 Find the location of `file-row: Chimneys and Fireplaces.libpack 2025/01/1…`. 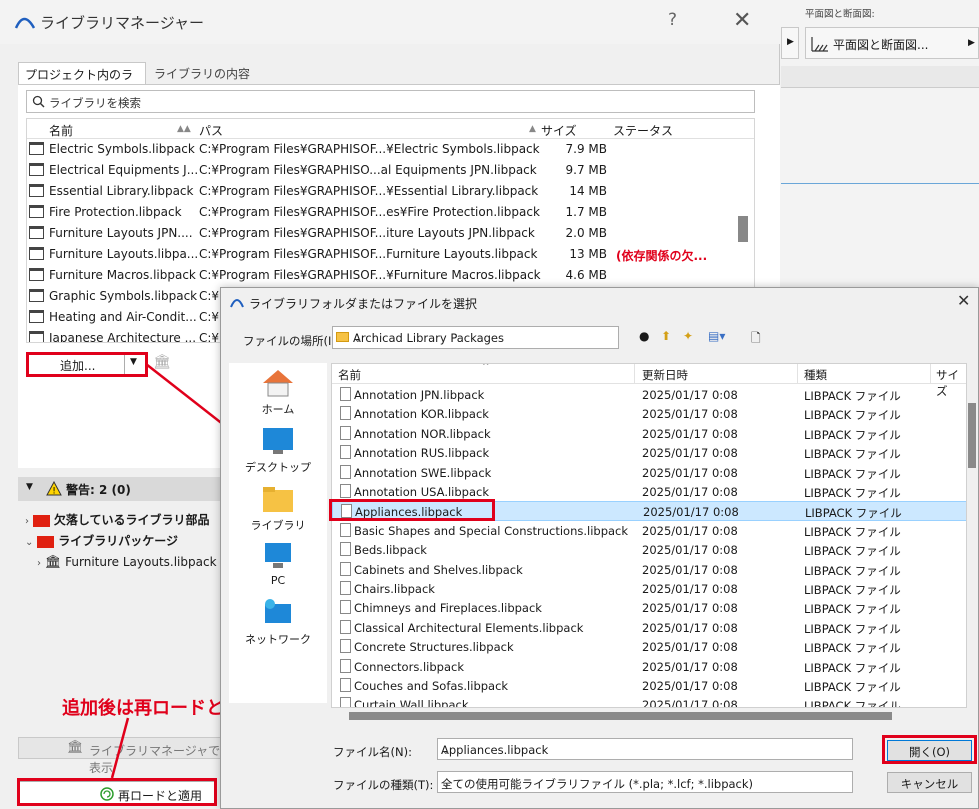

file-row: Chimneys and Fireplaces.libpack 2025/01/1… is located at coordinates (649, 607).